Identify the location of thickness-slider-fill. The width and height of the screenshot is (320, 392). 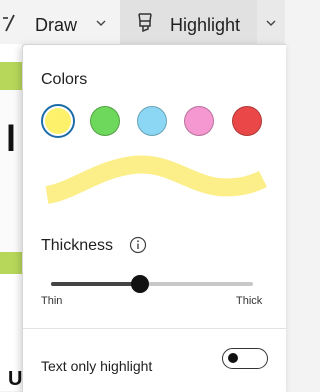
(95, 284).